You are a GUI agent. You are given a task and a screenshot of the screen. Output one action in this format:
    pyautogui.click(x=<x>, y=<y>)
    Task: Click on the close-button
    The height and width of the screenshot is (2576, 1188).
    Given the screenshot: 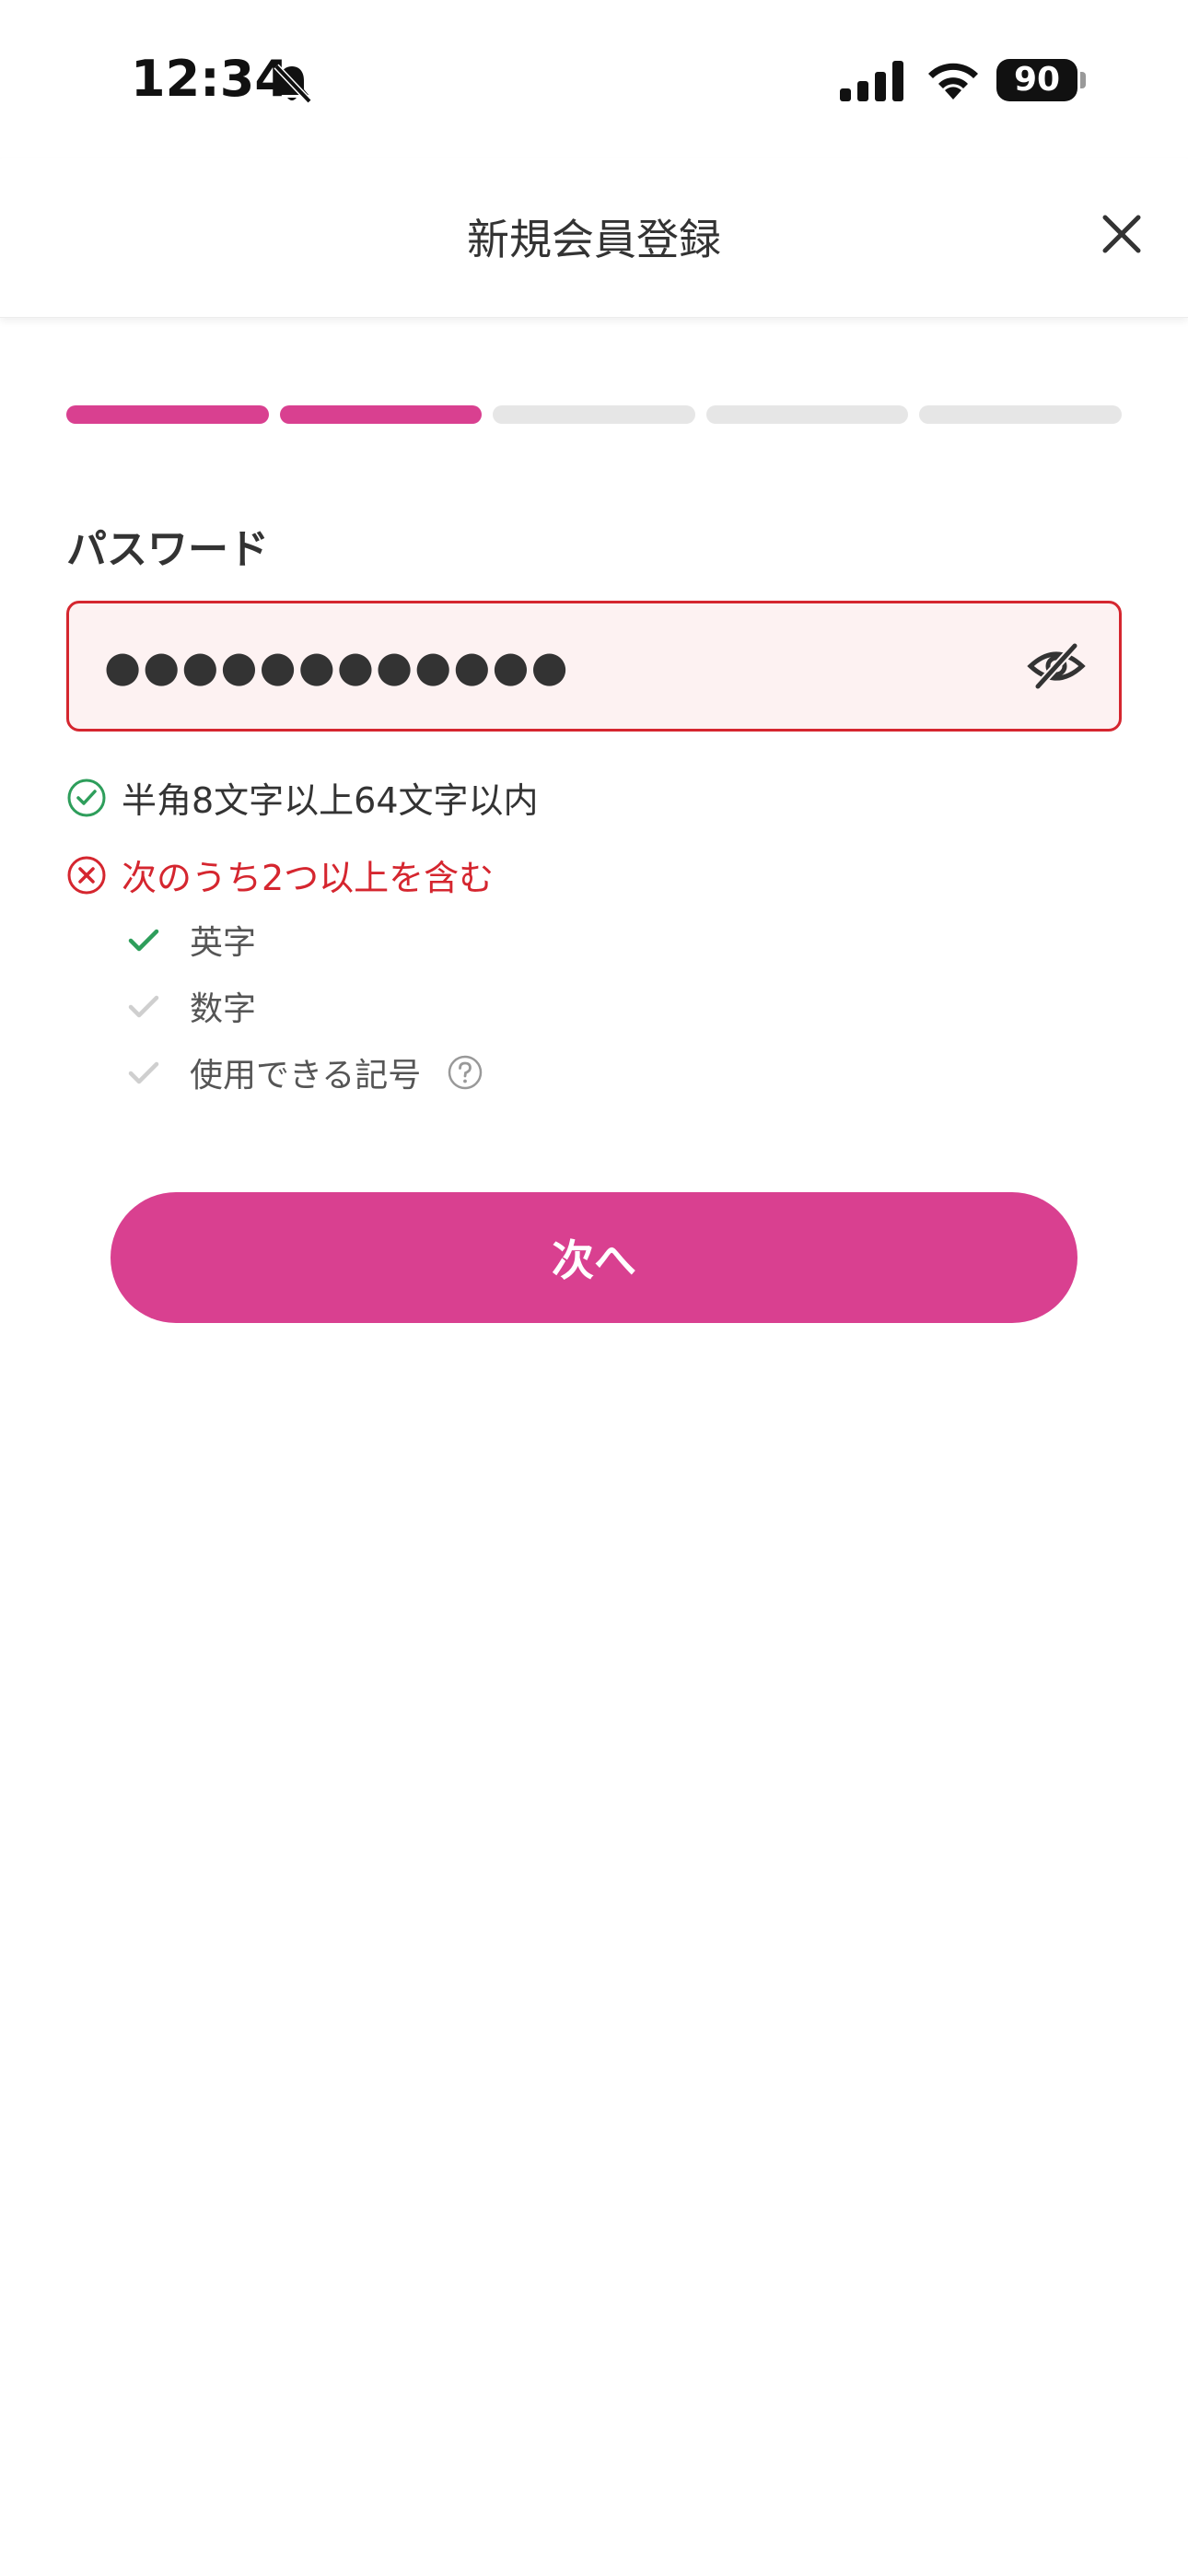 What is the action you would take?
    pyautogui.click(x=1121, y=234)
    